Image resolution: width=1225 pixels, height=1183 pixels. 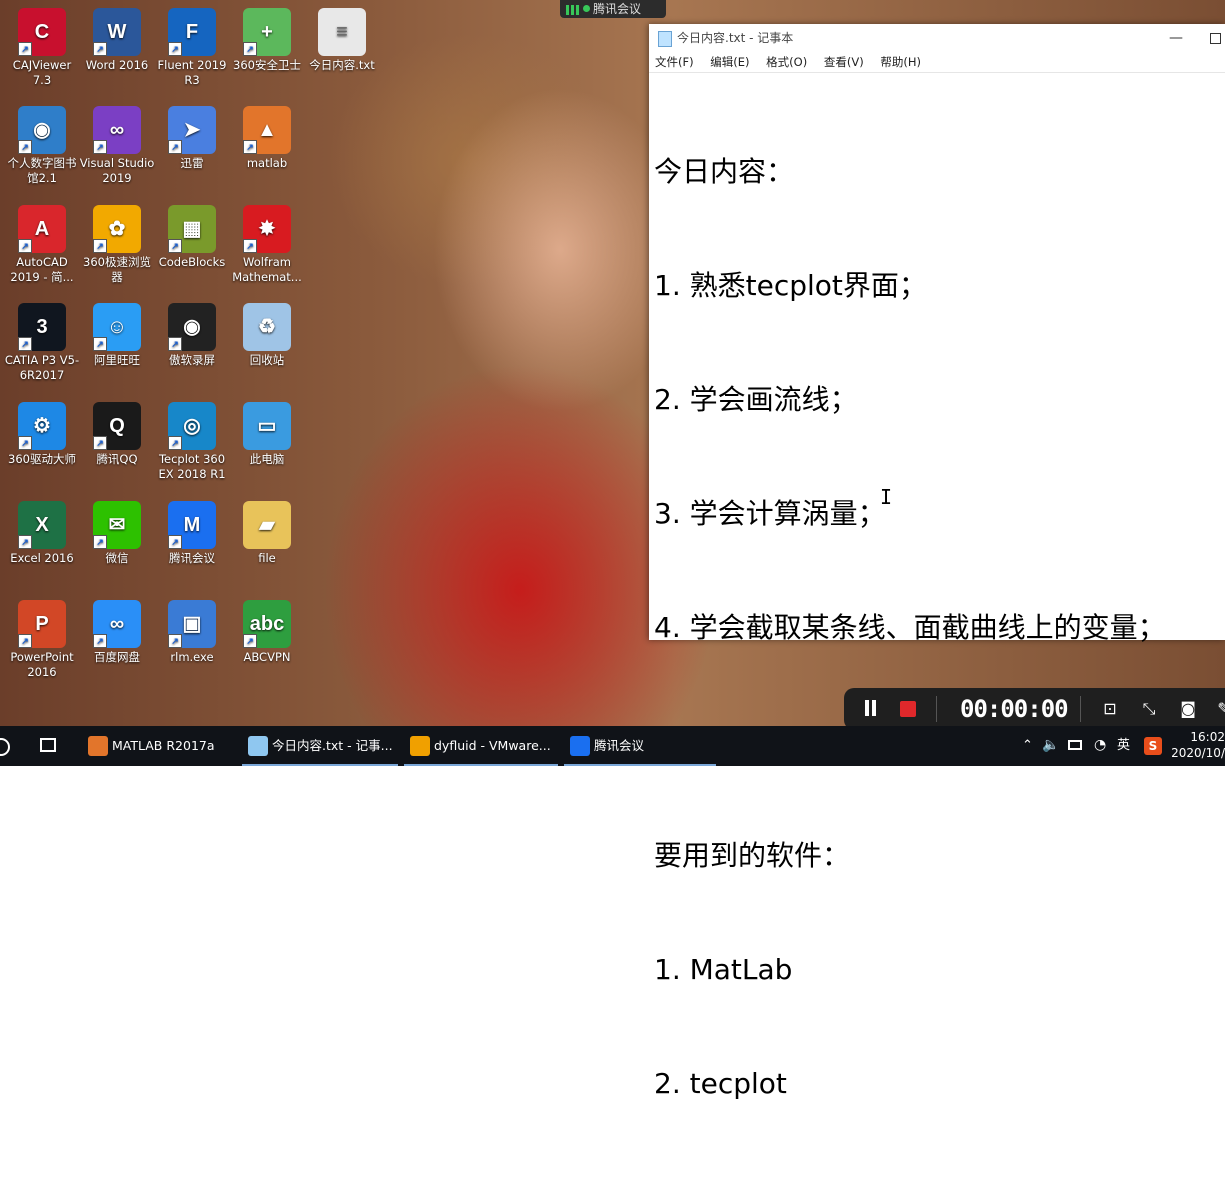 What do you see at coordinates (117, 524) in the screenshot?
I see `app-glyph: ✉` at bounding box center [117, 524].